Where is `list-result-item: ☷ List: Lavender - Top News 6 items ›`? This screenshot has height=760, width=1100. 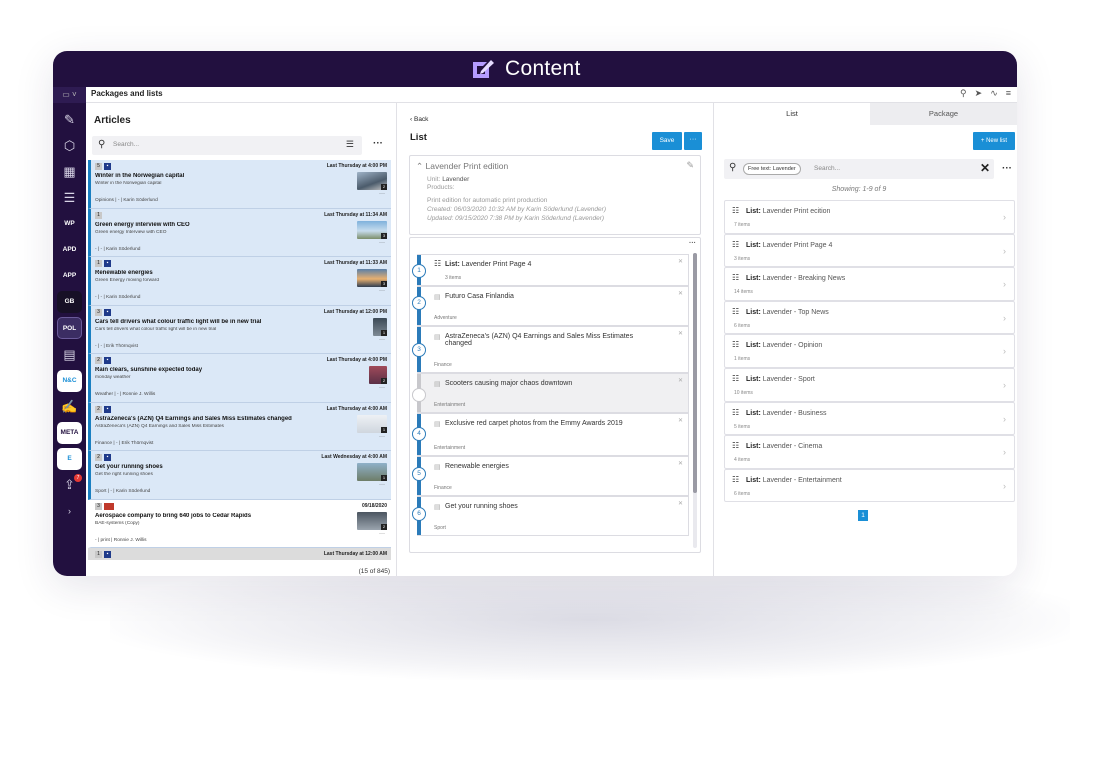 list-result-item: ☷ List: Lavender - Top News 6 items › is located at coordinates (869, 317).